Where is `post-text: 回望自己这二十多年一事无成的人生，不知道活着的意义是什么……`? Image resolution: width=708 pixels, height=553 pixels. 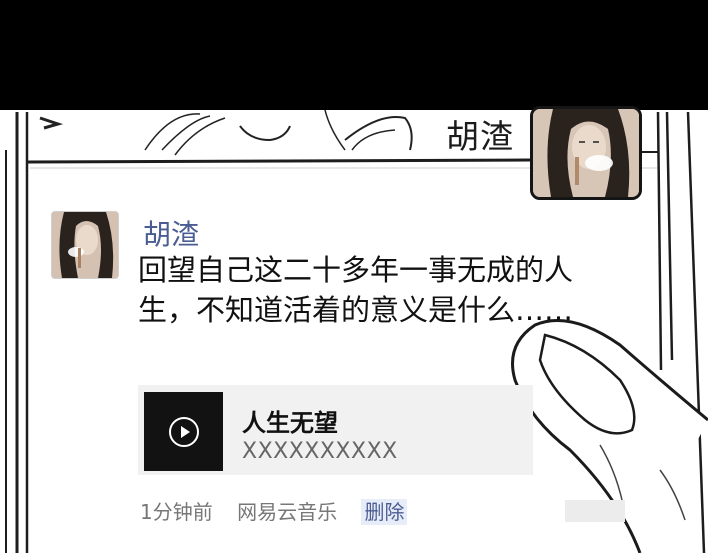
post-text: 回望自己这二十多年一事无成的人生，不知道活着的意义是什么…… is located at coordinates (356, 290).